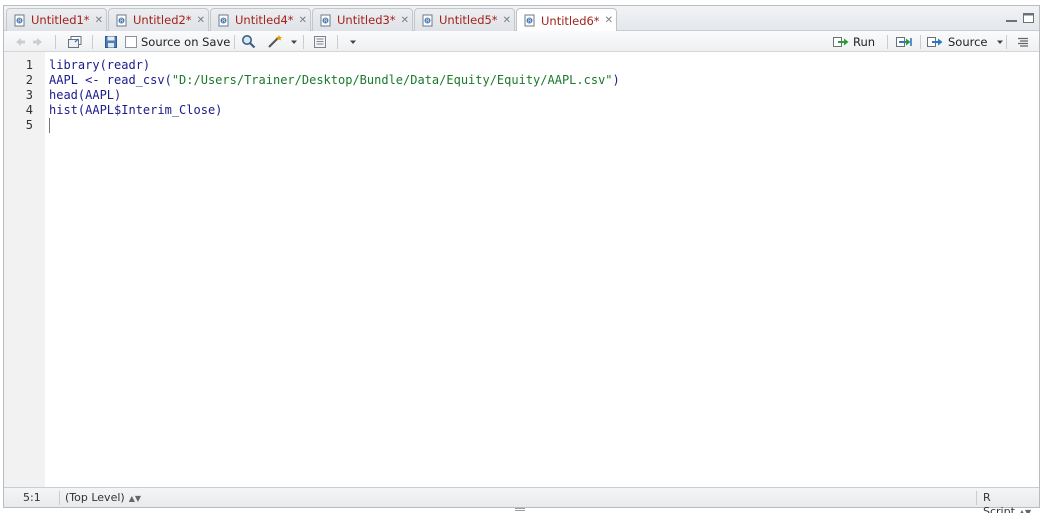  Describe the element at coordinates (521, 500) in the screenshot. I see `status-bar: 5:1 (Top Level) ▲▼ R Script ▲▼` at that location.